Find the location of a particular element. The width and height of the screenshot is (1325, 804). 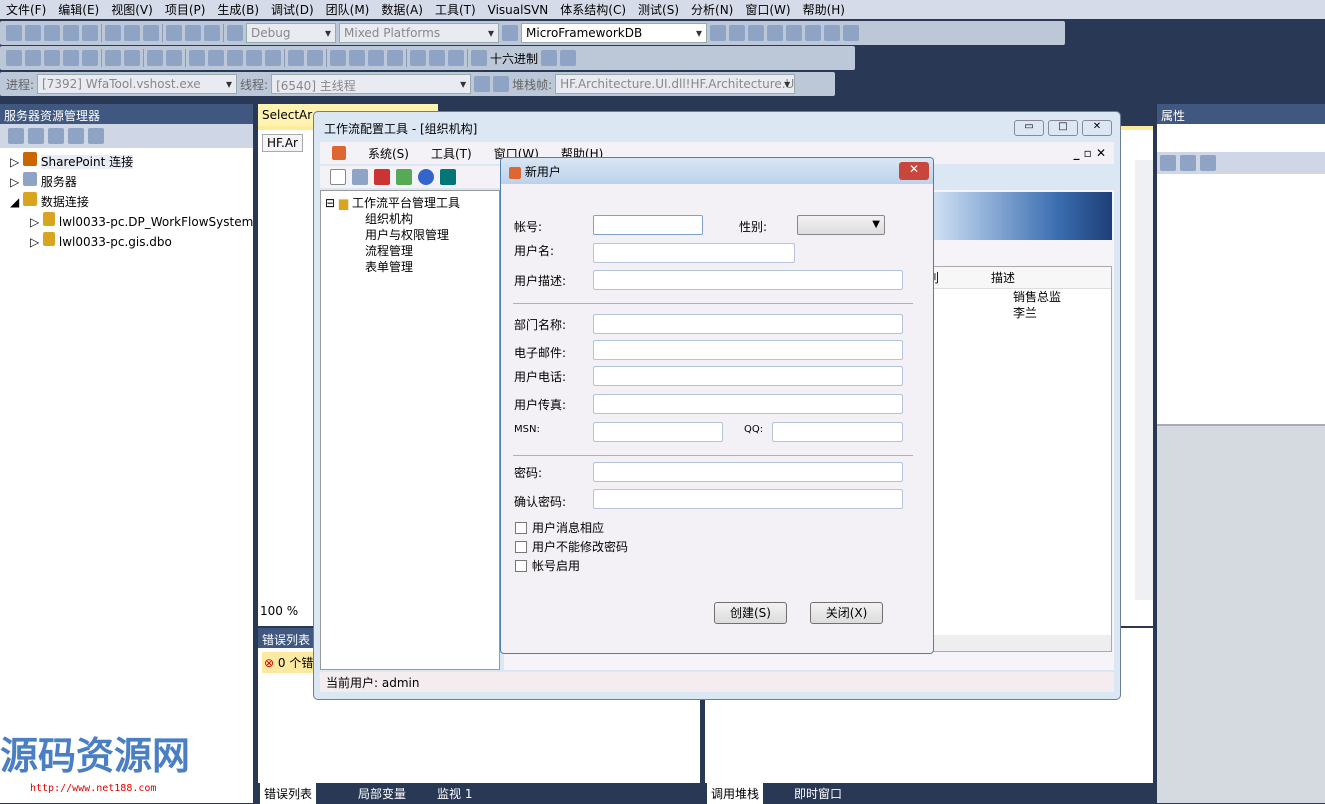

confirm-password-input is located at coordinates (748, 499).